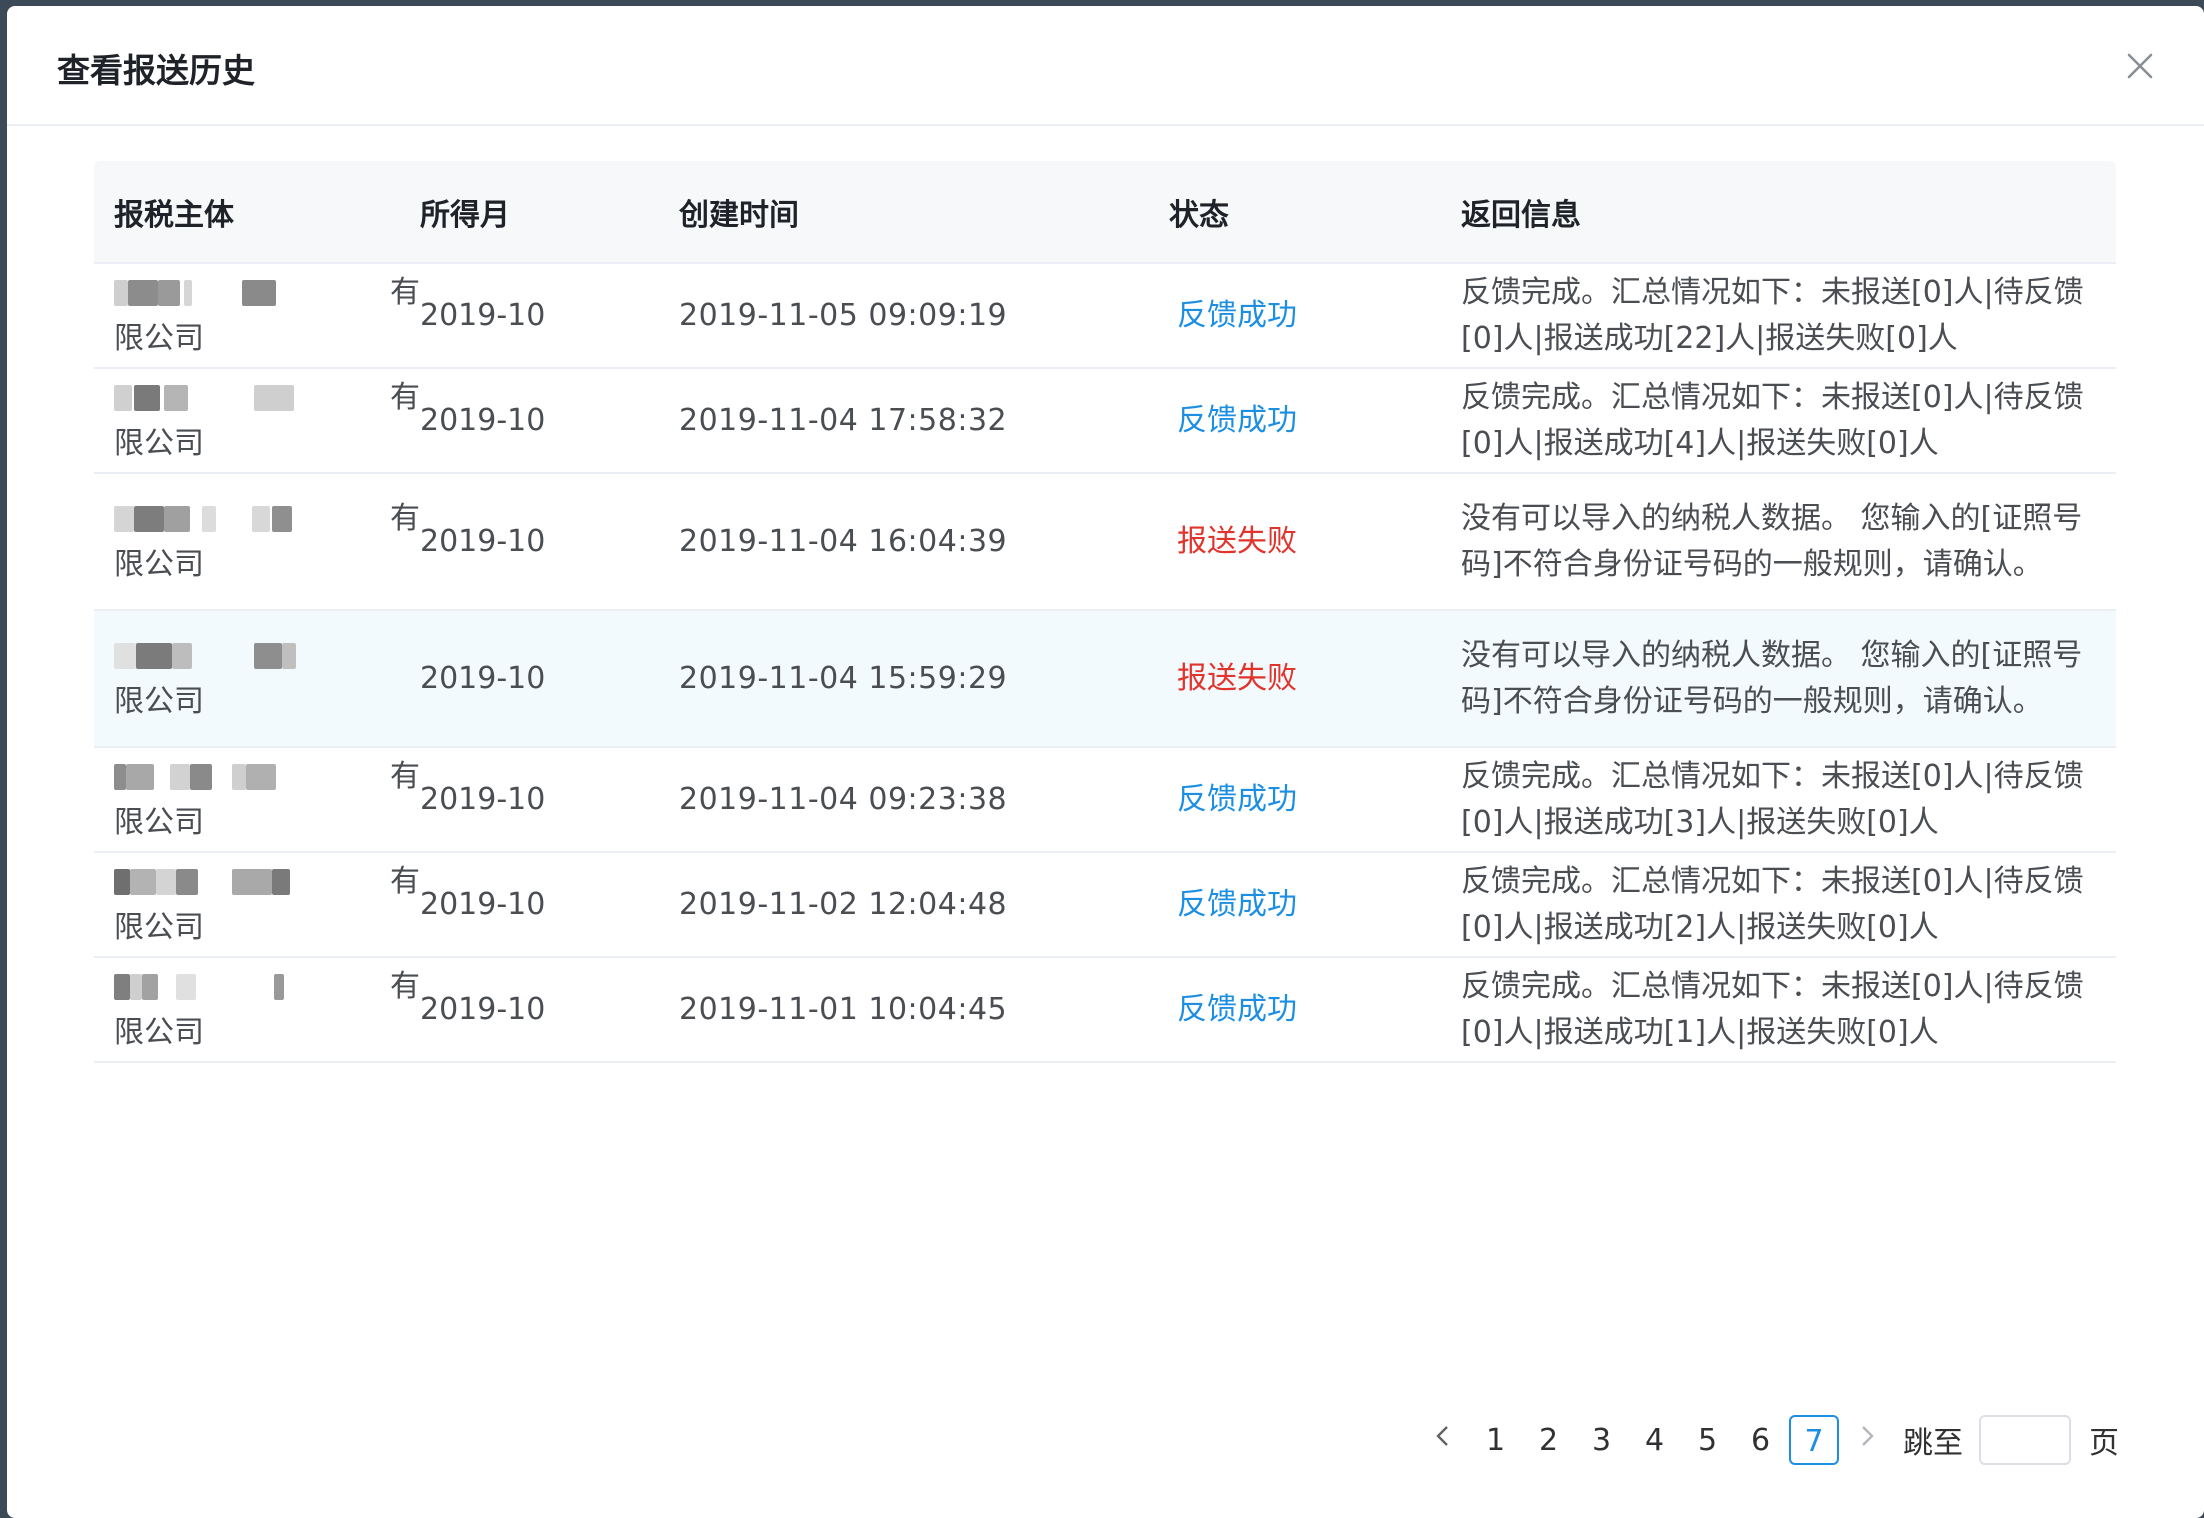 This screenshot has width=2204, height=1518. What do you see at coordinates (1601, 1440) in the screenshot?
I see `page-3-button: 3` at bounding box center [1601, 1440].